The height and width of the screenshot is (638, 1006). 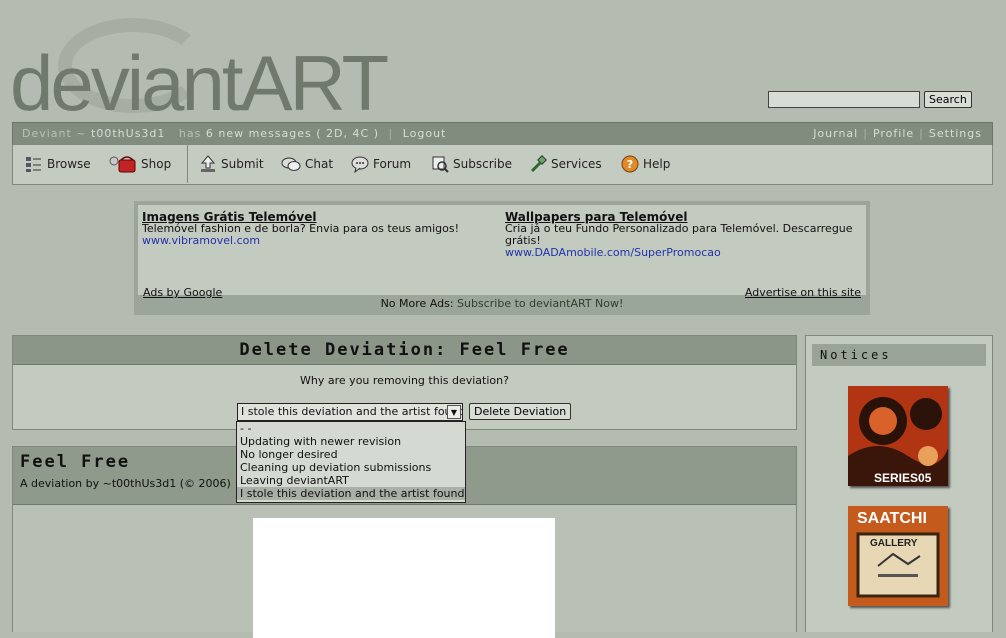 I want to click on username-link: t00thUs3d1, so click(x=128, y=133).